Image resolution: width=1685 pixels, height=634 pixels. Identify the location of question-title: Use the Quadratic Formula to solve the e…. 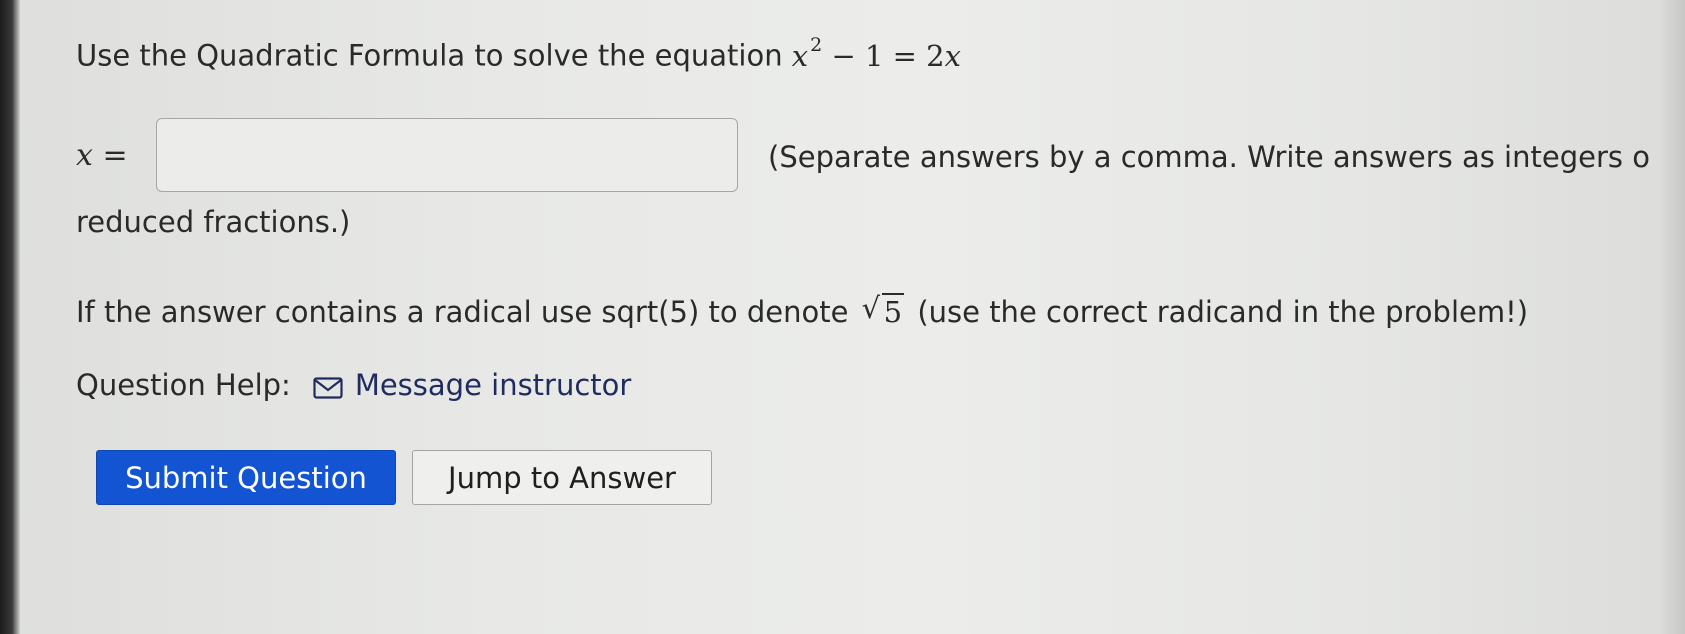
(518, 53).